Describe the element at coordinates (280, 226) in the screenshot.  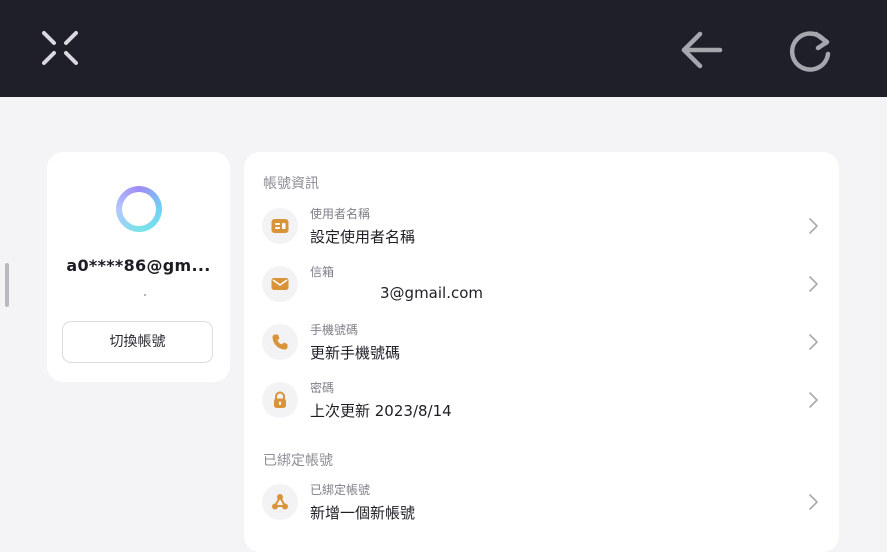
I see `id-card-icon` at that location.